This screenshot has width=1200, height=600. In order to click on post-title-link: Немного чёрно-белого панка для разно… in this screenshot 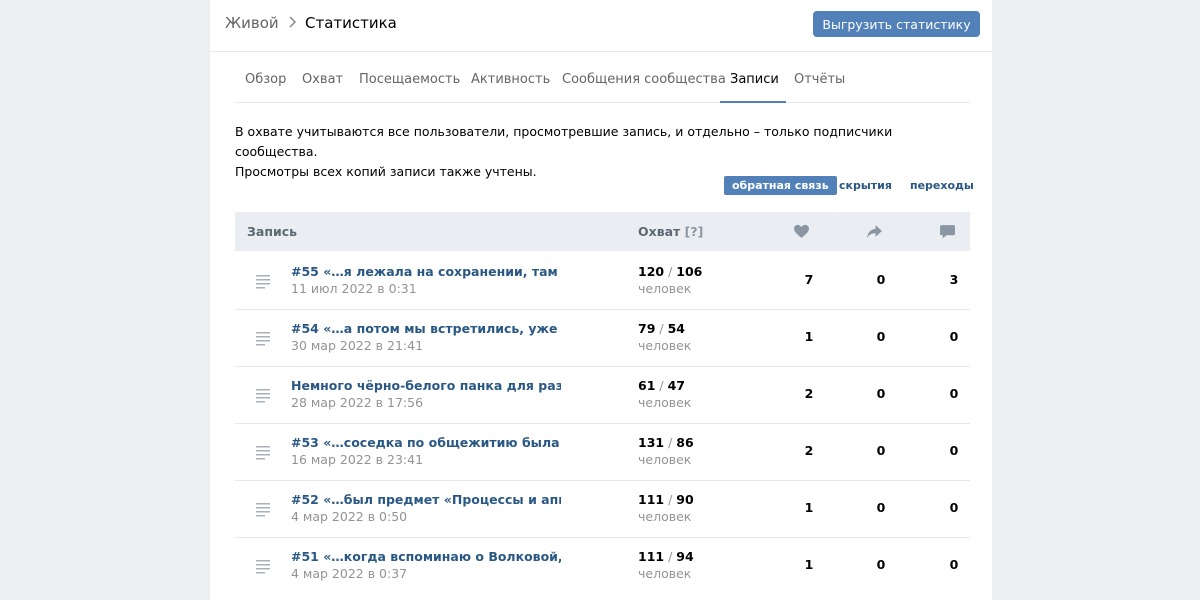, I will do `click(426, 385)`.